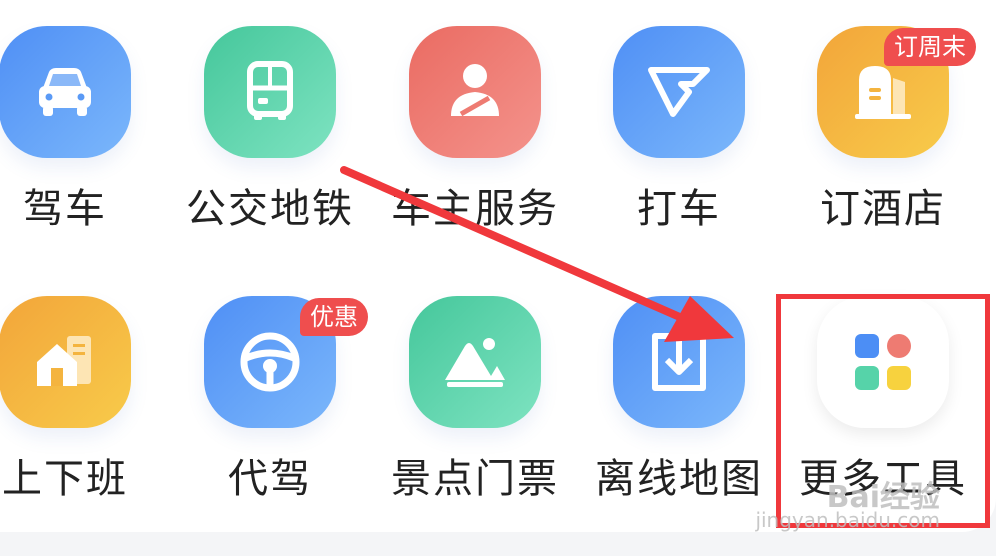 This screenshot has height=556, width=996. Describe the element at coordinates (847, 520) in the screenshot. I see `watermark-url: jingyan.baidu.com` at that location.